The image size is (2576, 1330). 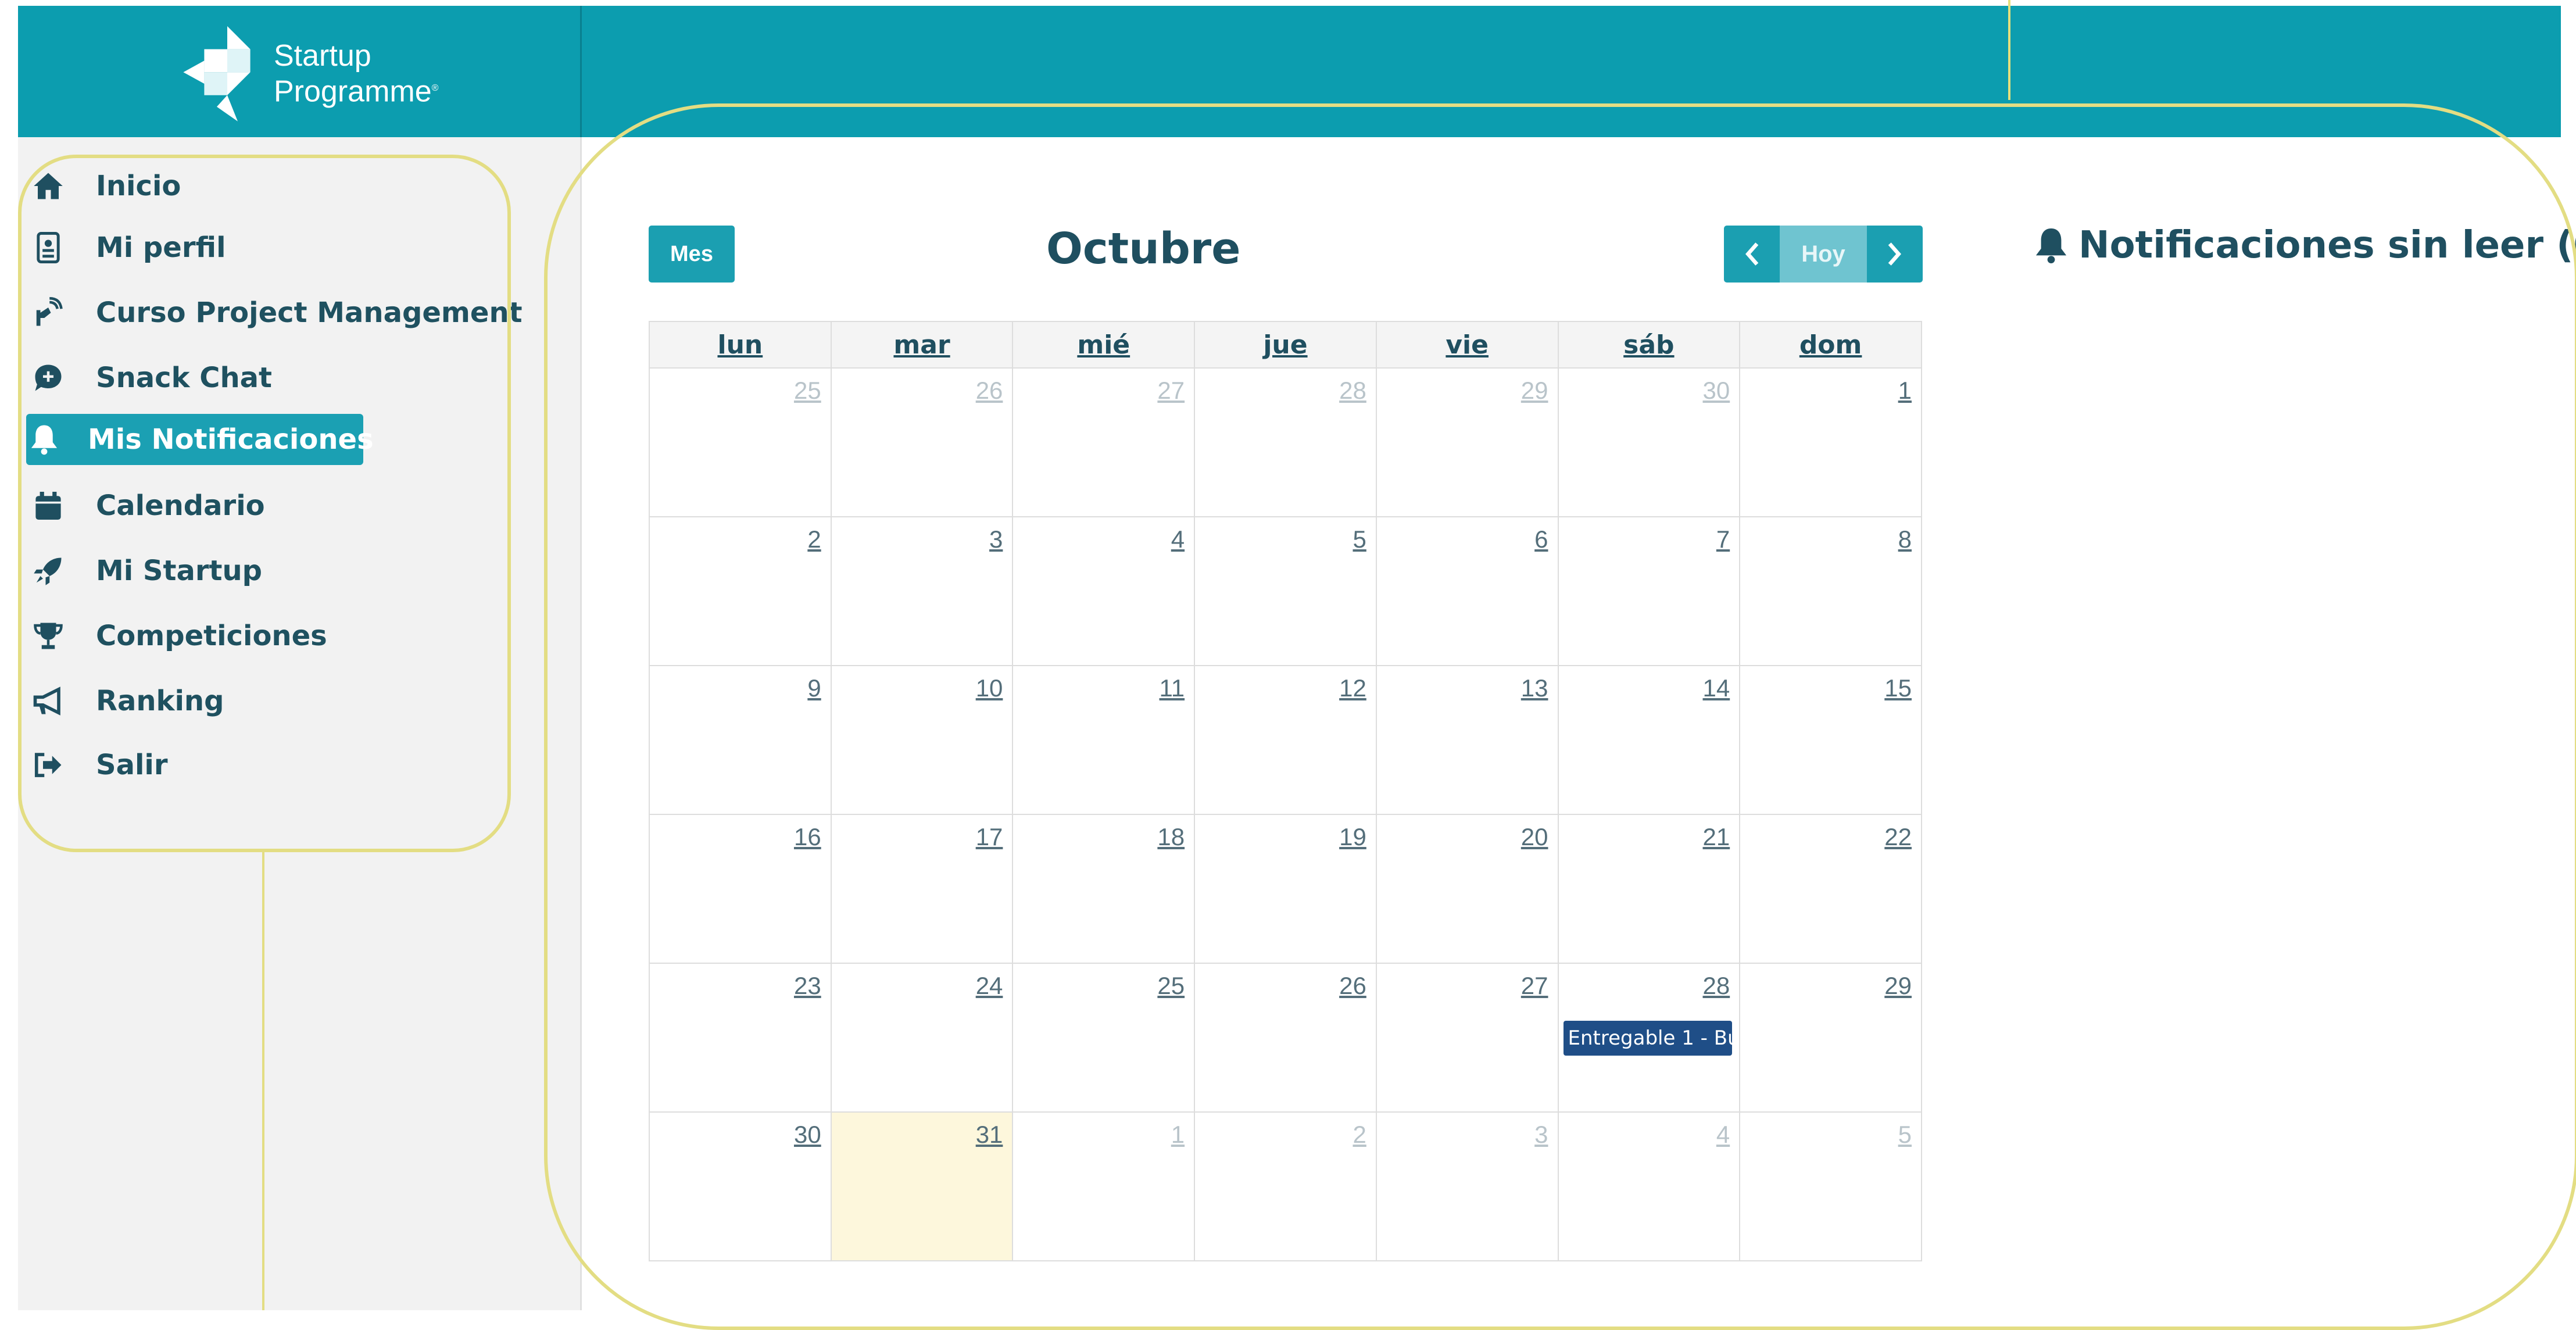 I want to click on day-cell: 28 Entregable 1 - Bu, so click(x=1649, y=1038).